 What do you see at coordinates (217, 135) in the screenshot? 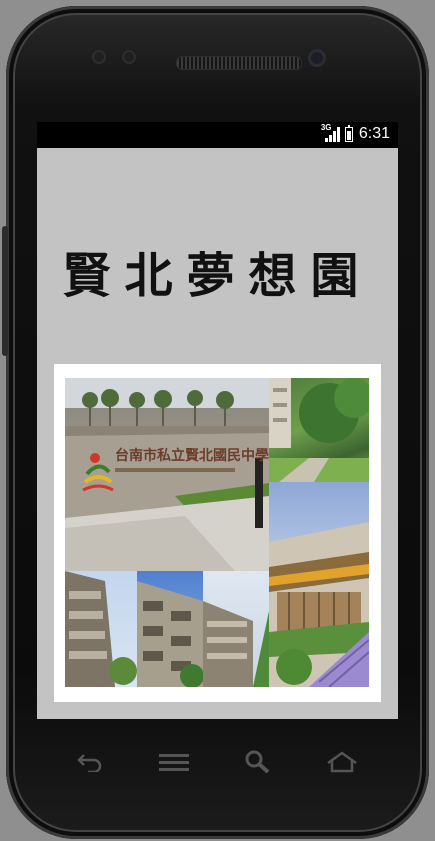
I see `status-bar: 3G 6:31` at bounding box center [217, 135].